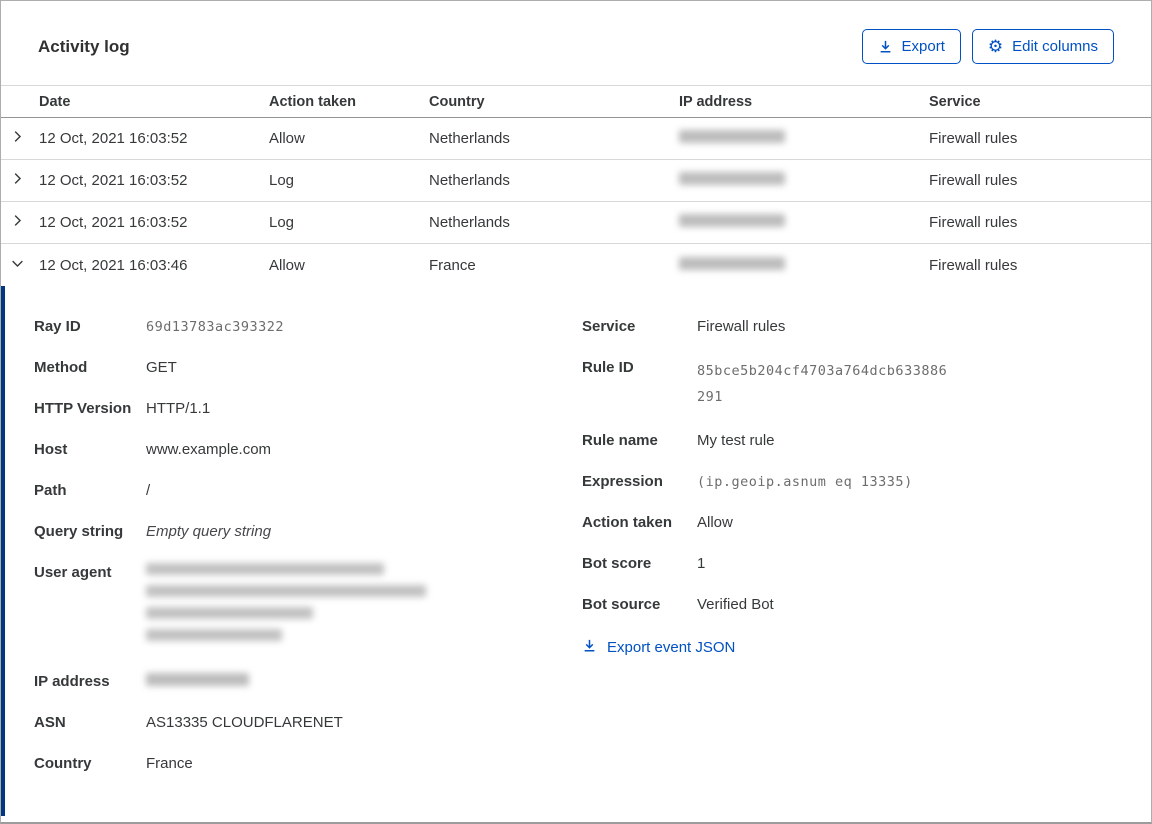  Describe the element at coordinates (644, 563) in the screenshot. I see `detail-field-bot-score: Bot score 1` at that location.